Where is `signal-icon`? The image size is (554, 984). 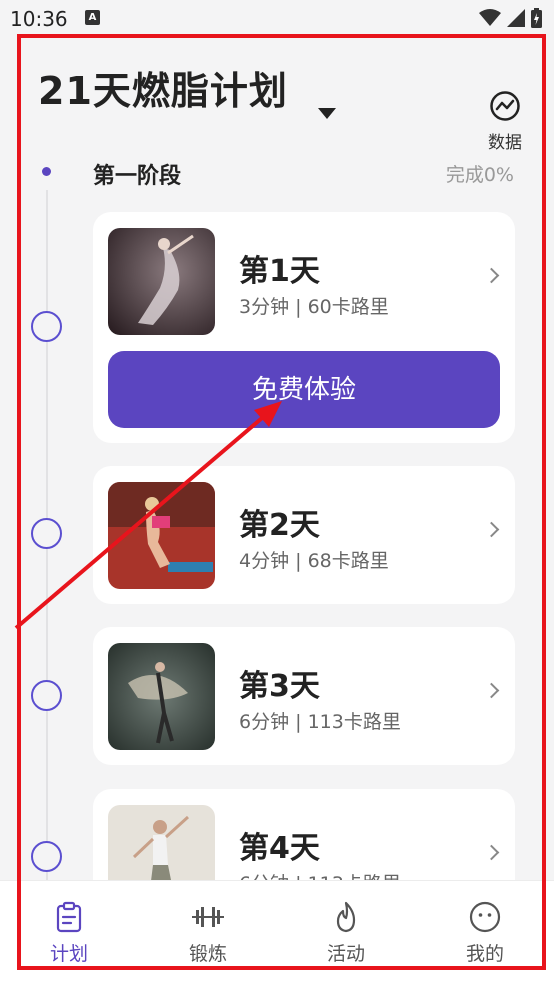 signal-icon is located at coordinates (516, 18).